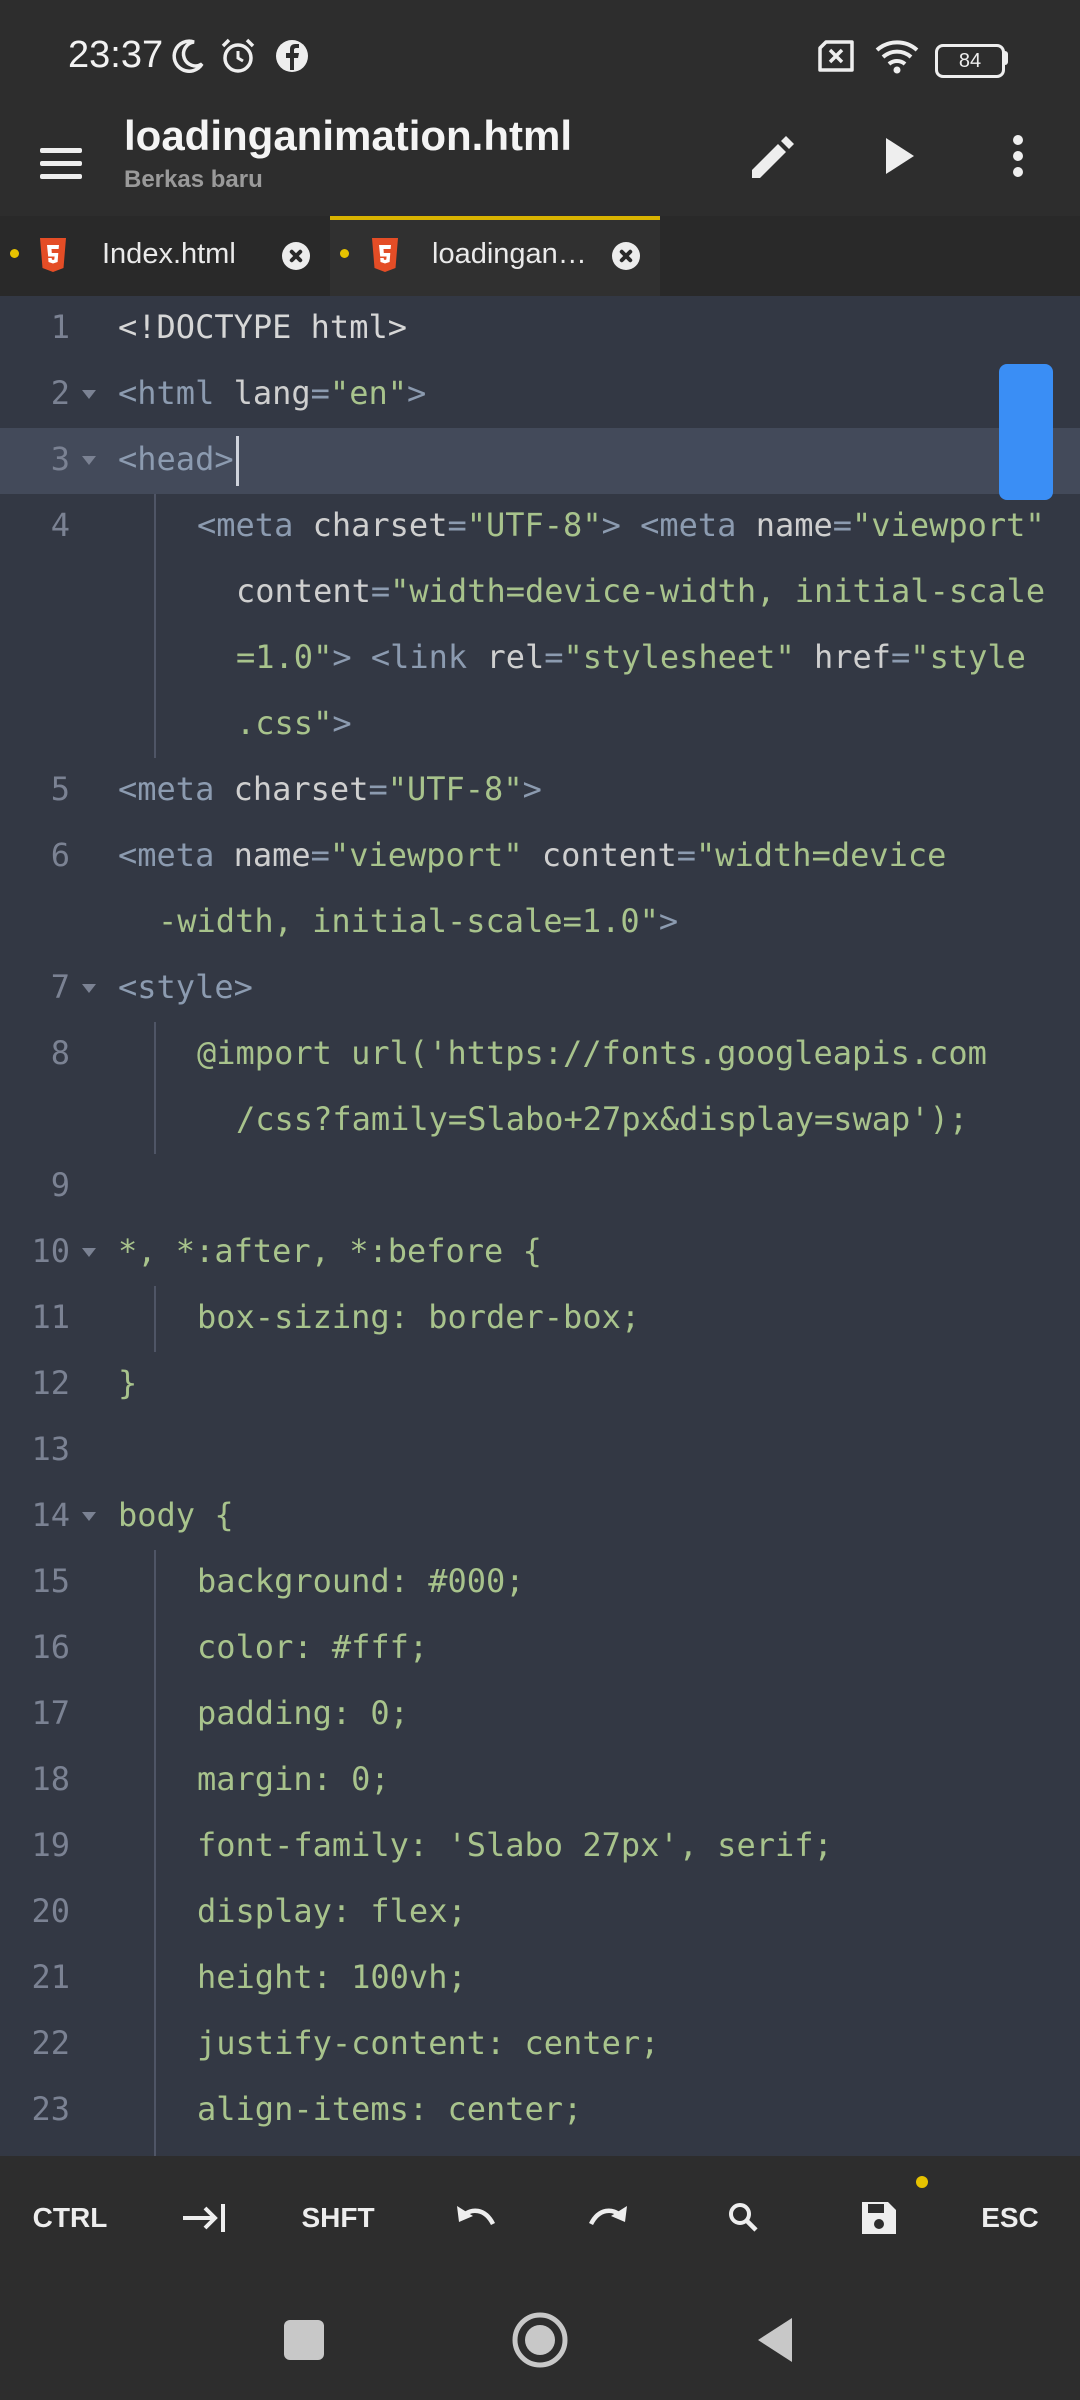  What do you see at coordinates (540, 1385) in the screenshot?
I see `code-line: 12 }` at bounding box center [540, 1385].